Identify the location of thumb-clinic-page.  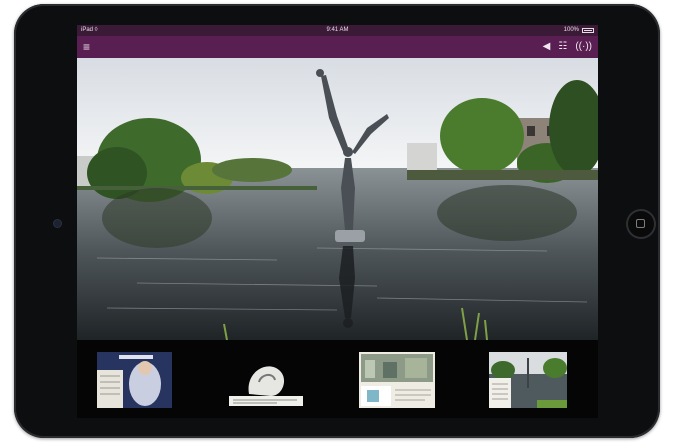
(397, 380).